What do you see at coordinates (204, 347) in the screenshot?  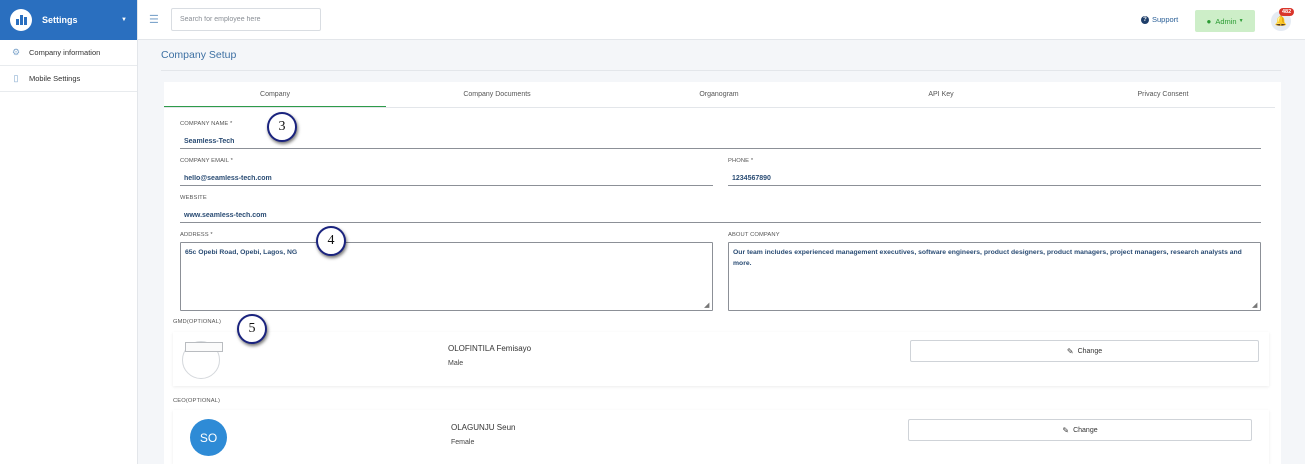 I see `broken-image-icon` at bounding box center [204, 347].